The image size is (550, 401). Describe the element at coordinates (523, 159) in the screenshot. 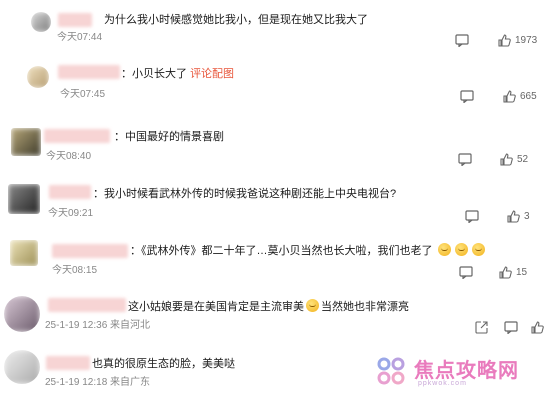

I see `like-count: 52` at that location.